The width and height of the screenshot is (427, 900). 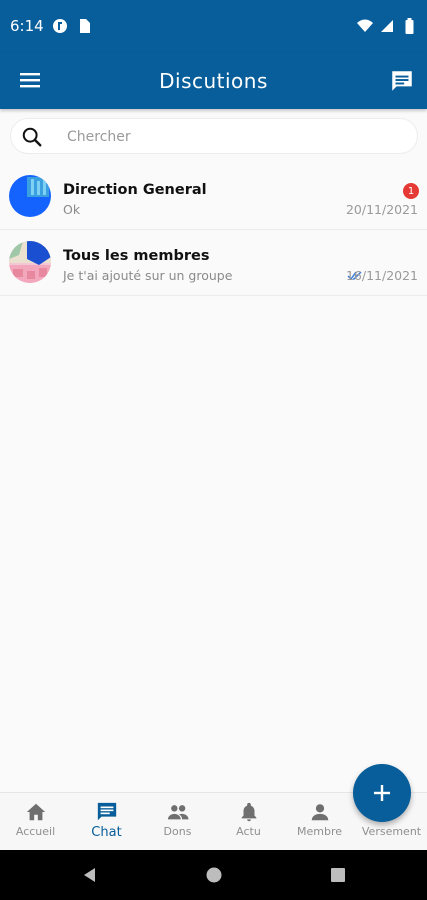 What do you see at coordinates (177, 831) in the screenshot?
I see `nav-label: Dons` at bounding box center [177, 831].